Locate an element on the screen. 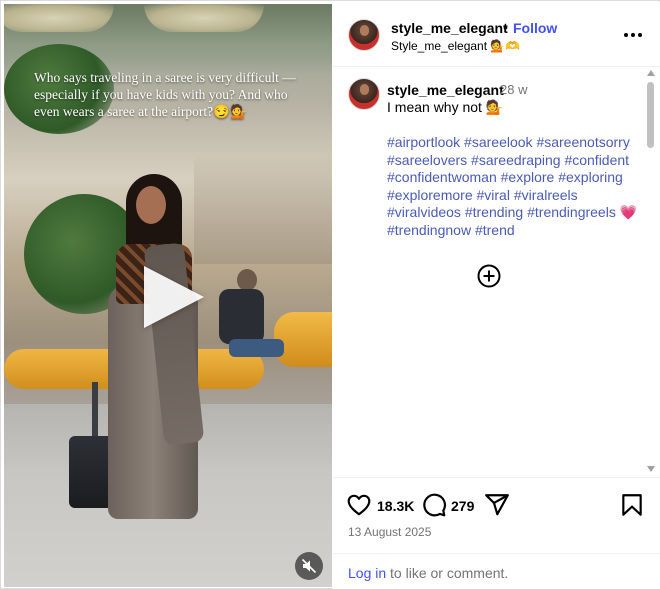 The image size is (660, 589). hashtag-link: #confidentwoman is located at coordinates (442, 177).